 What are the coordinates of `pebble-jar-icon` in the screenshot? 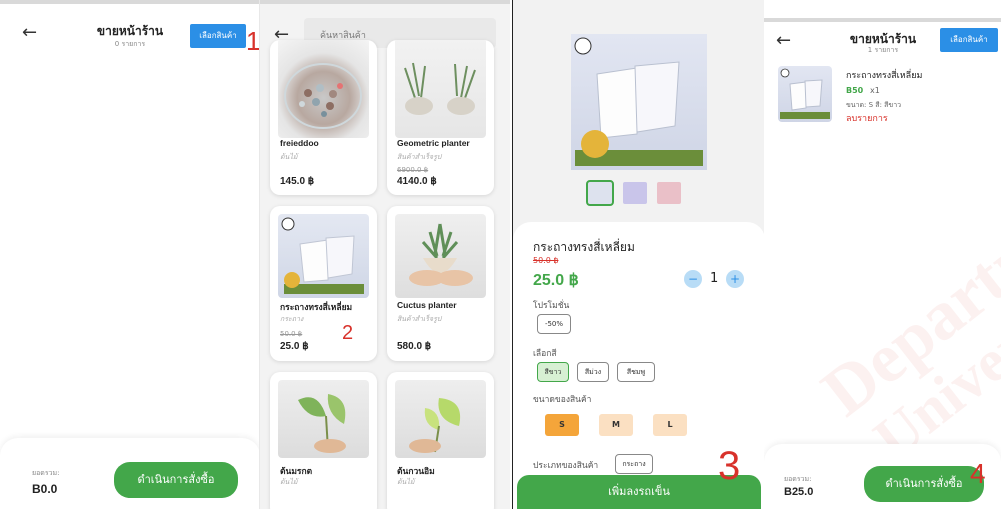 It's located at (323, 96).